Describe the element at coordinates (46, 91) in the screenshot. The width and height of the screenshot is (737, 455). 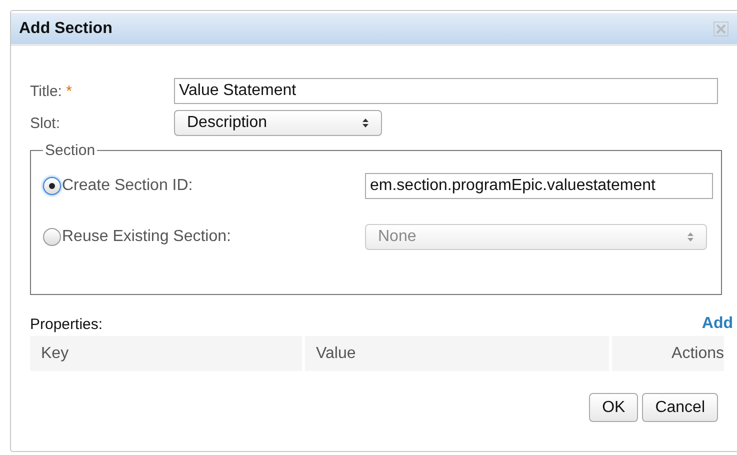
I see `field-label: Title:` at that location.